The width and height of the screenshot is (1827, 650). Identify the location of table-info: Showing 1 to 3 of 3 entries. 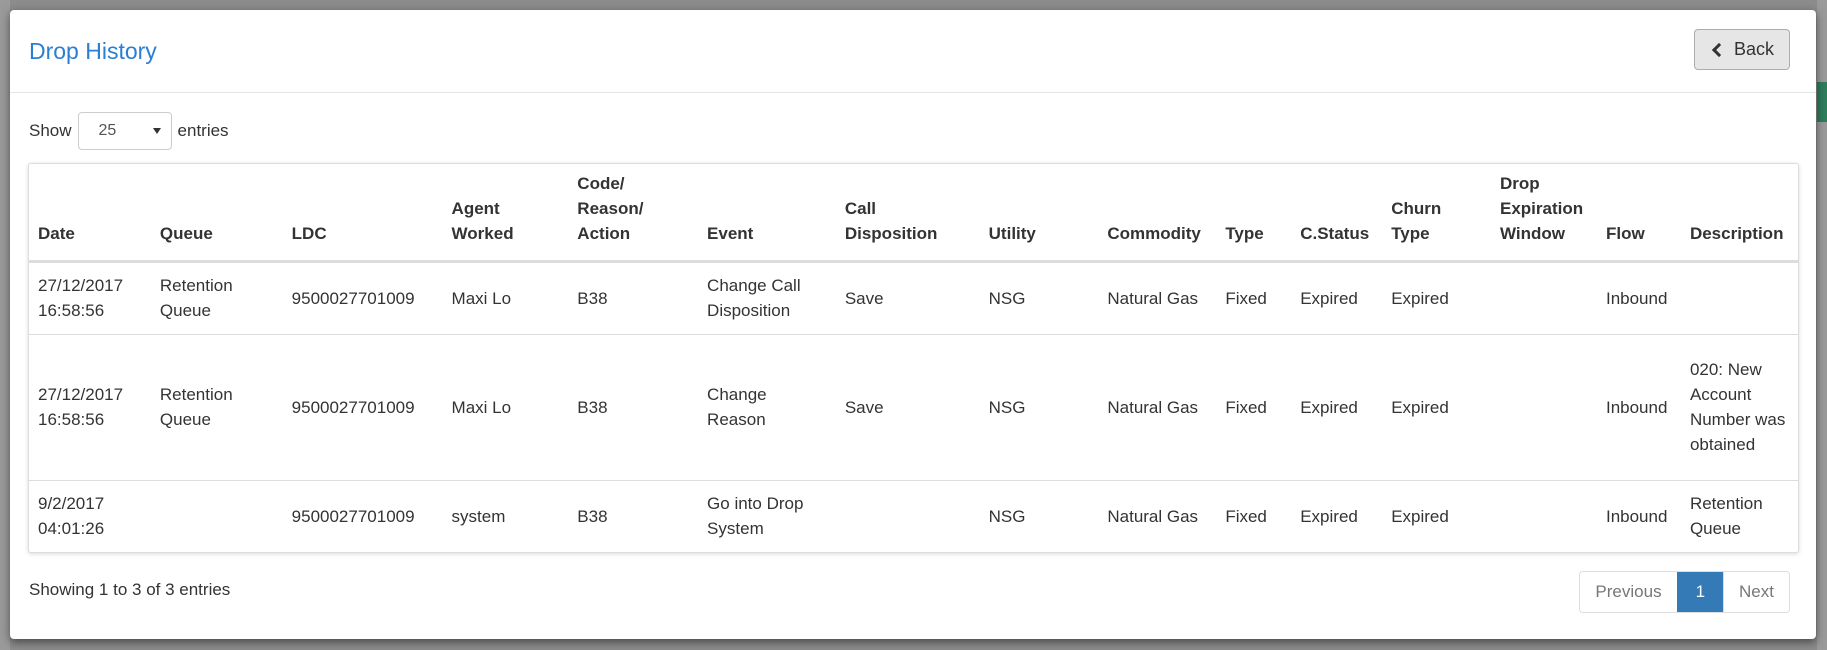
(130, 589).